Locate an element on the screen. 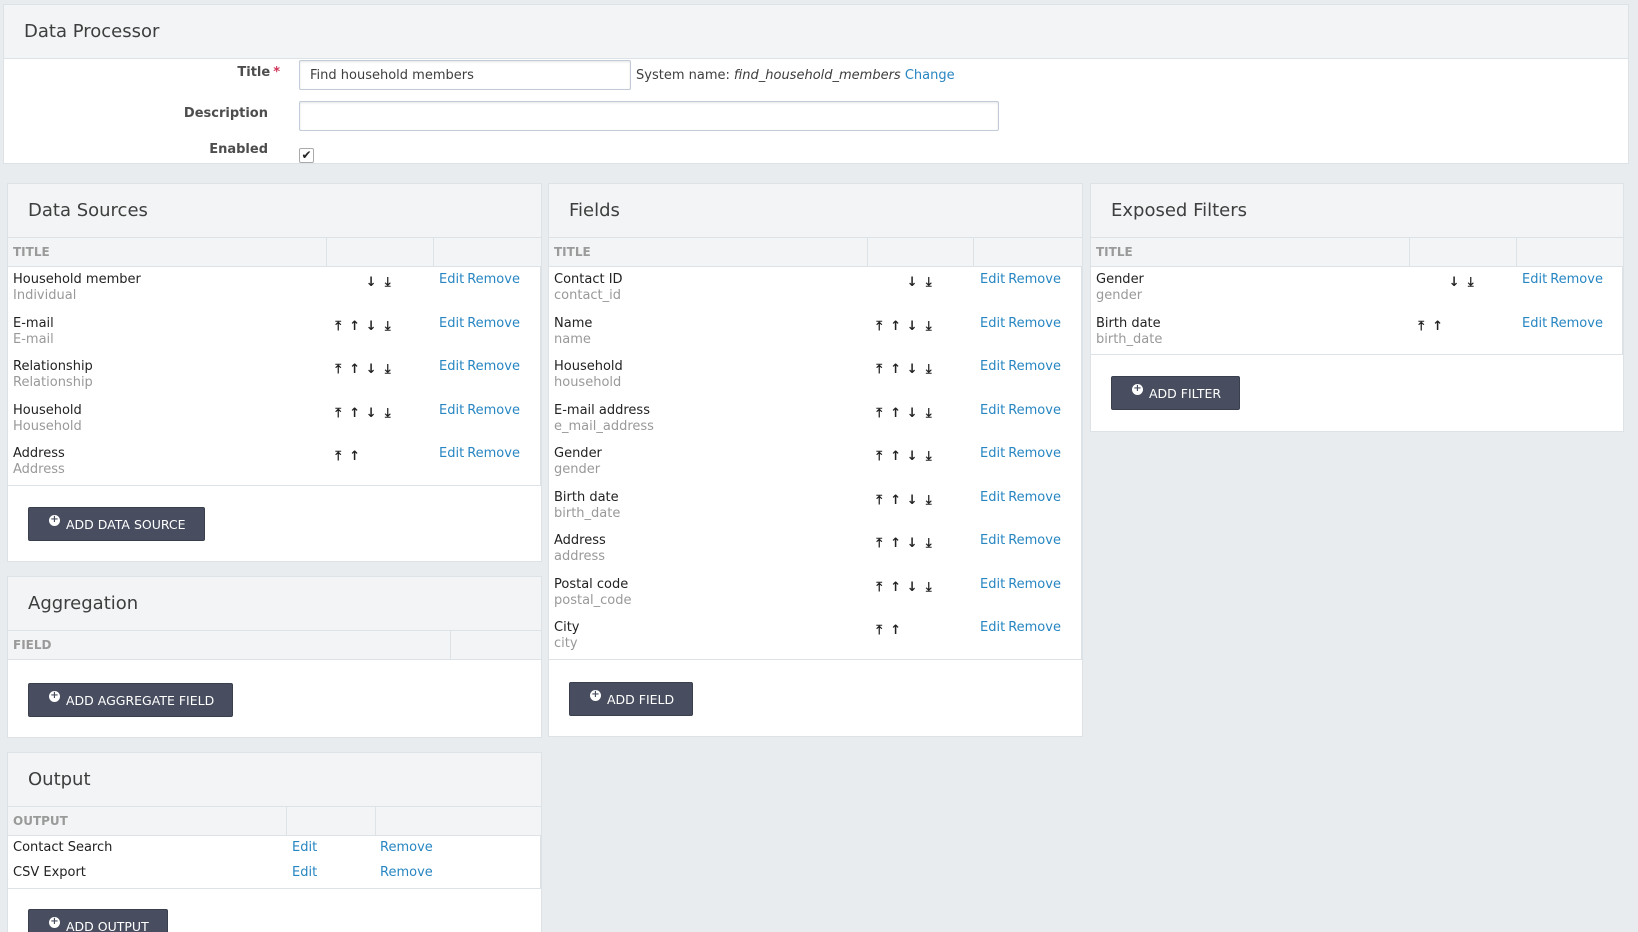 Image resolution: width=1638 pixels, height=932 pixels. change-system-name-link: Change is located at coordinates (930, 75).